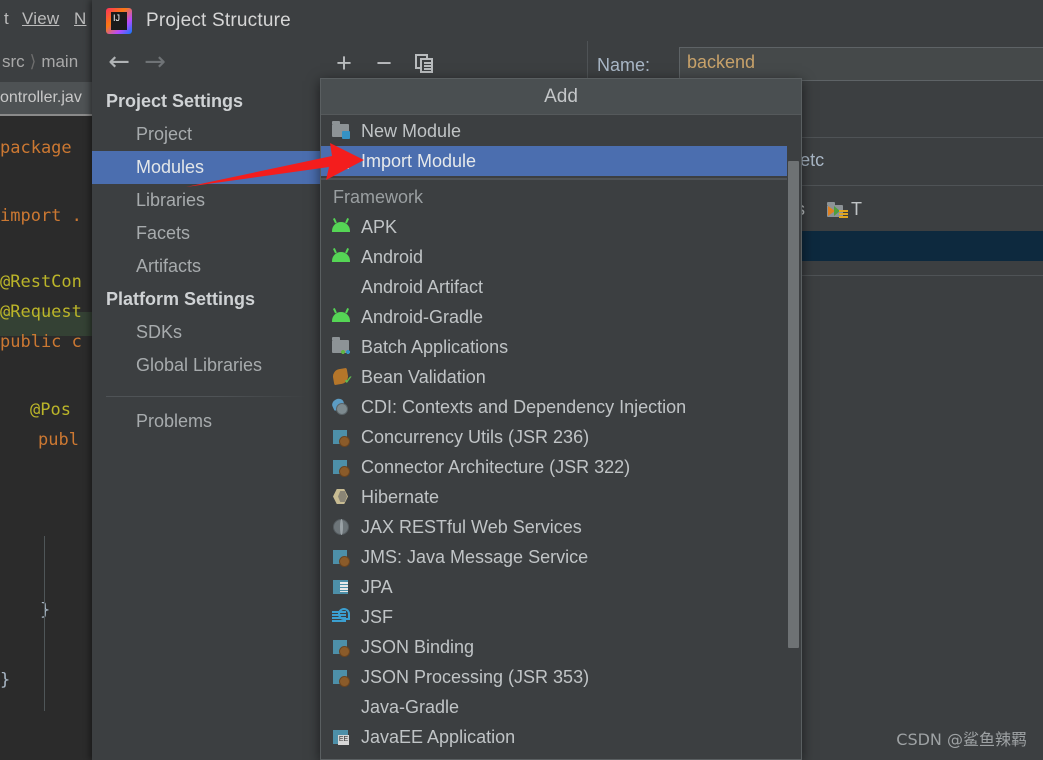 This screenshot has width=1043, height=760. Describe the element at coordinates (438, 736) in the screenshot. I see `add-item-label: JavaEE Application` at that location.